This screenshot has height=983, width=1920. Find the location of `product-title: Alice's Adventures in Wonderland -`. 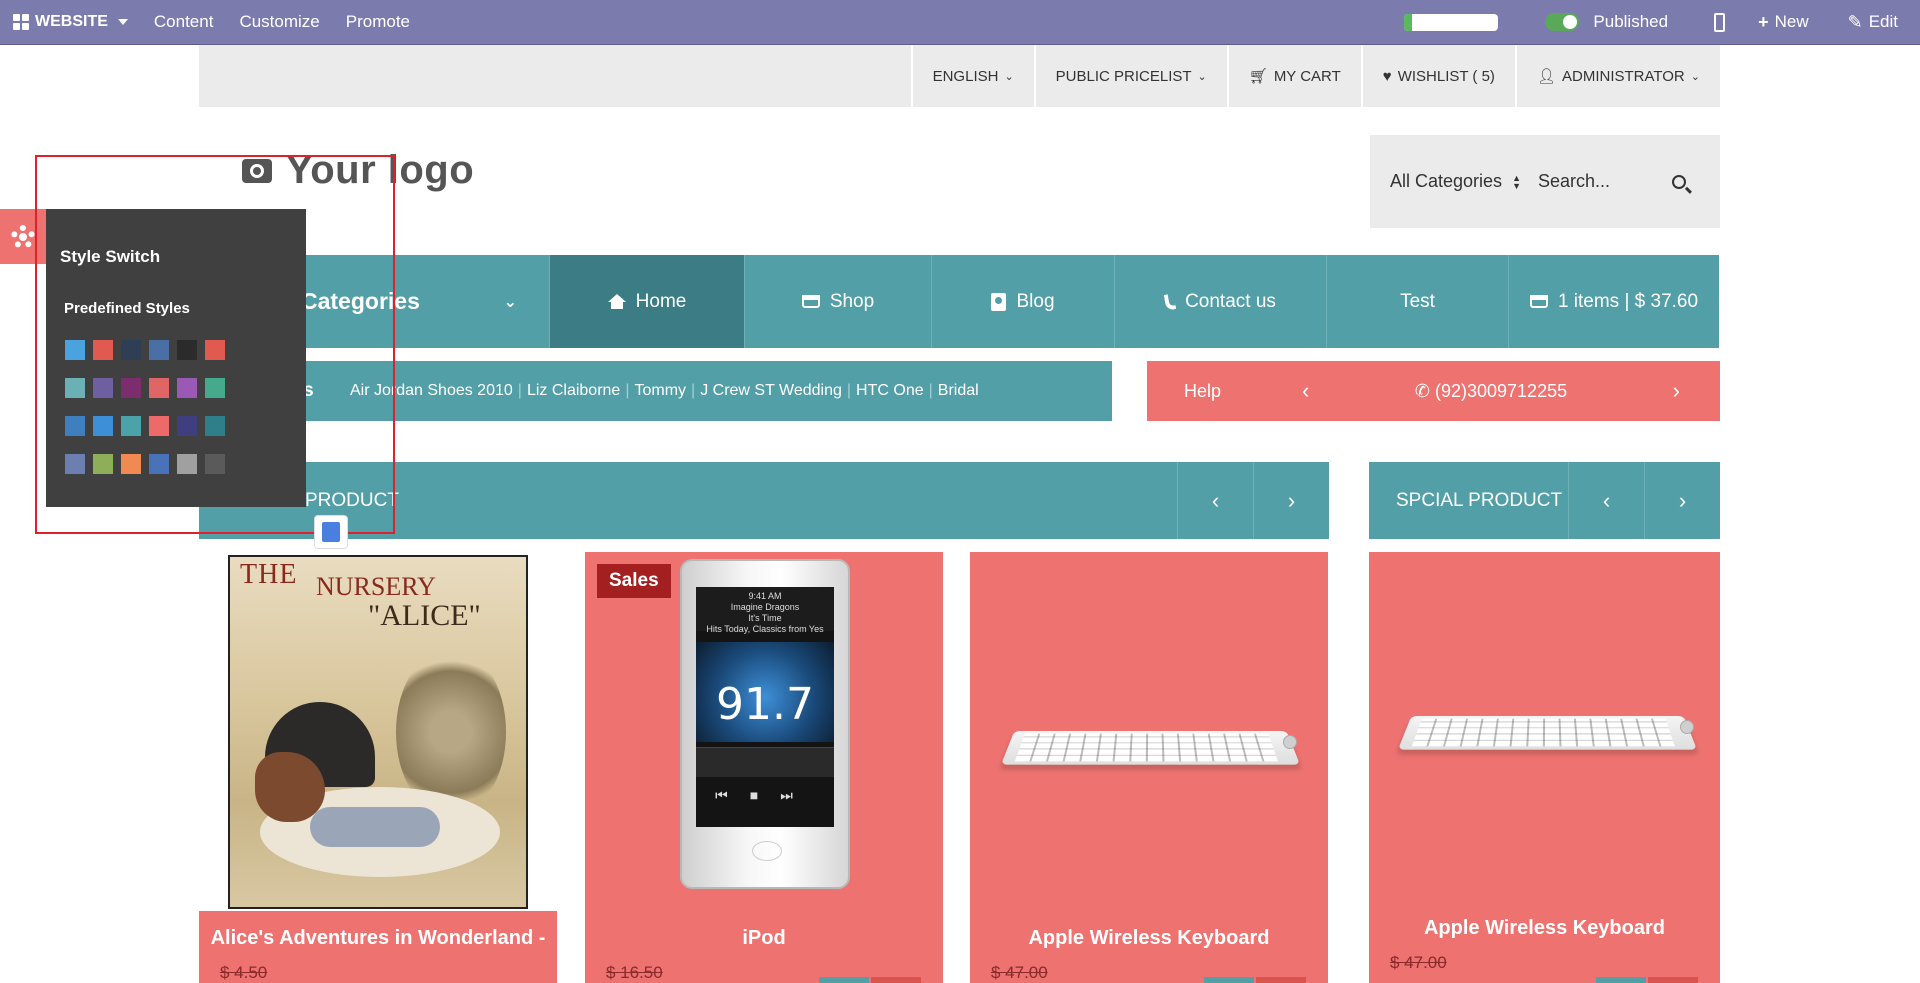

product-title: Alice's Adventures in Wonderland - is located at coordinates (378, 938).